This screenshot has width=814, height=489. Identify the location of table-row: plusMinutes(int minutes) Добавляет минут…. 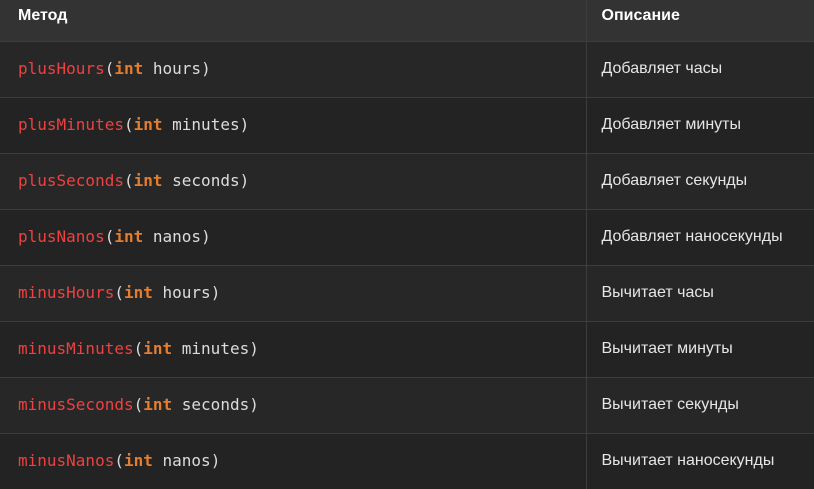
(407, 125).